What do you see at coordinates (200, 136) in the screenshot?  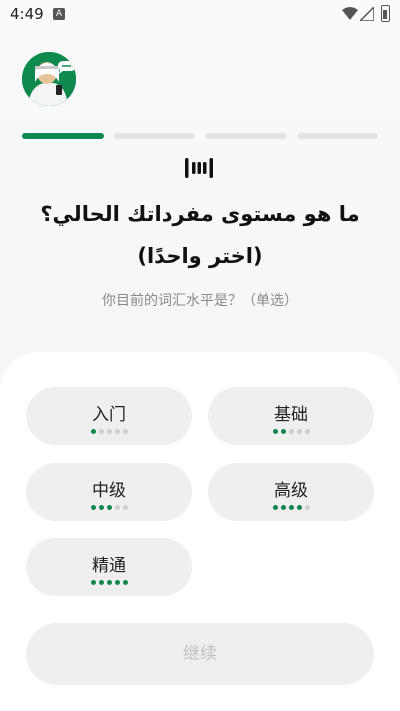 I see `progress-bar` at bounding box center [200, 136].